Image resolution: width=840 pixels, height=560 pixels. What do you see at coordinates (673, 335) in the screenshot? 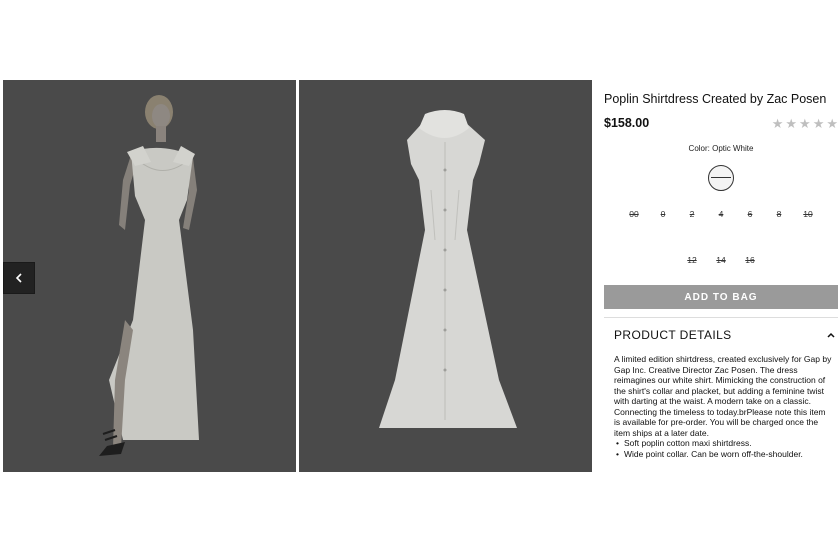
I see `product-details-title: PRODUCT DETAILS` at bounding box center [673, 335].